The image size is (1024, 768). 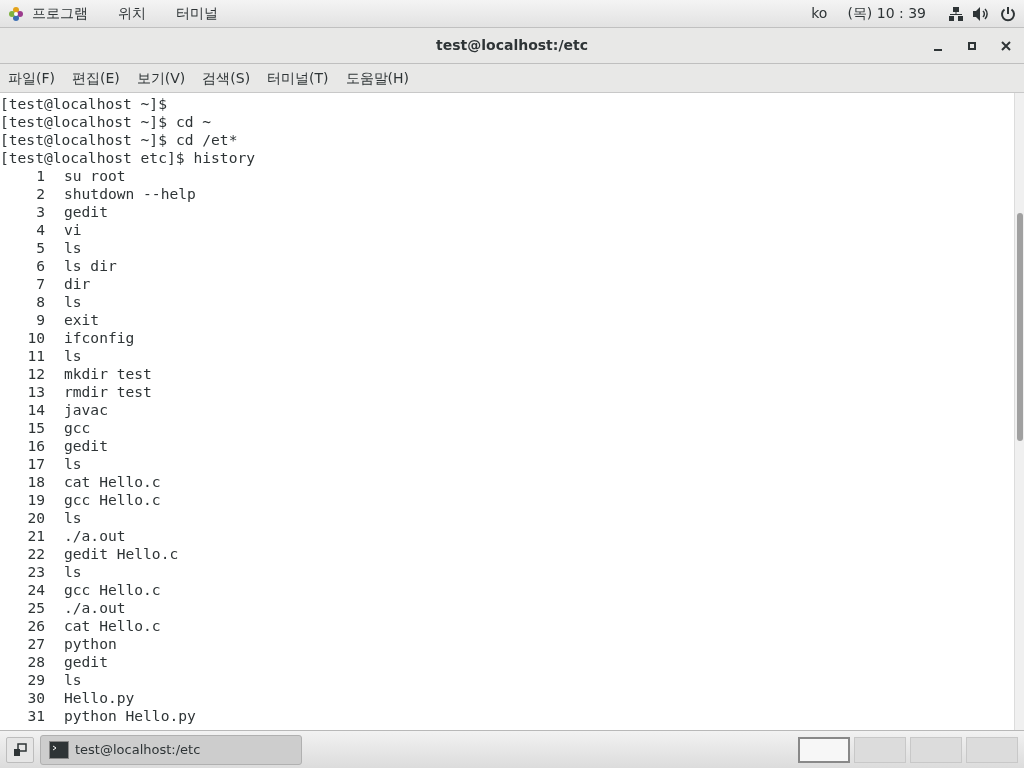 I want to click on history-number: 4, so click(x=40, y=230).